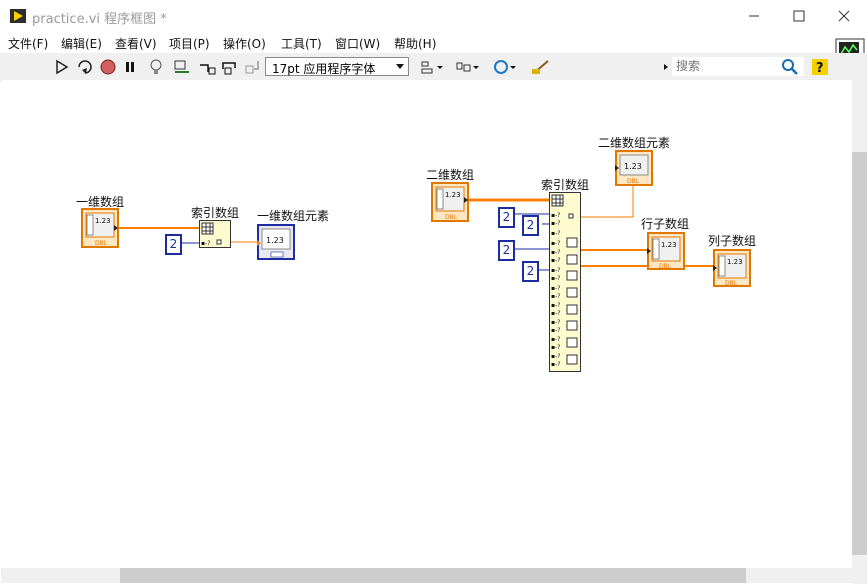 The width and height of the screenshot is (867, 584). What do you see at coordinates (324, 69) in the screenshot?
I see `font-dropdown-value: 17pt 应用程序字体` at bounding box center [324, 69].